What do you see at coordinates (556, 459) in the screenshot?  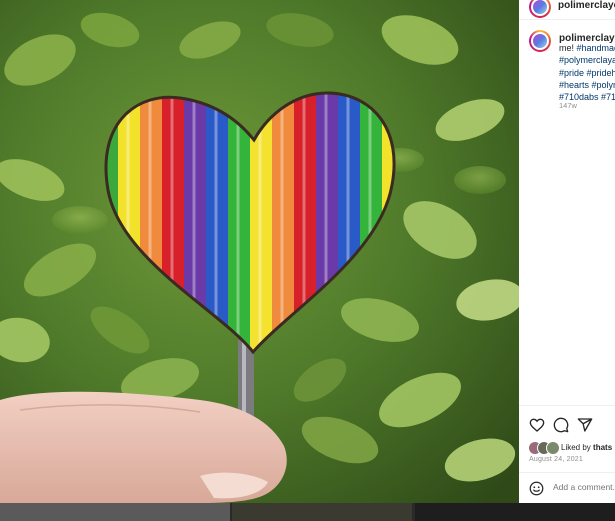 I see `post-date: August 24, 2021` at bounding box center [556, 459].